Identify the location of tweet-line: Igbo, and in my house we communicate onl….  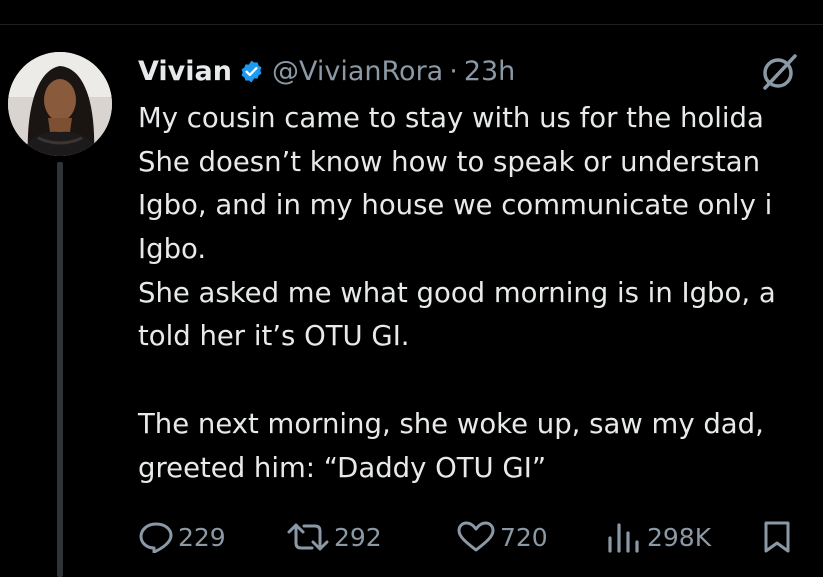
(455, 205).